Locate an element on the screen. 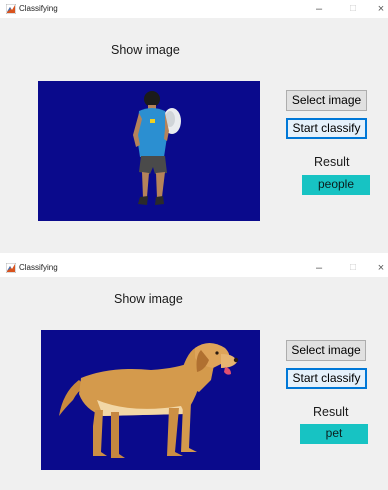 This screenshot has width=388, height=490. person-image is located at coordinates (157, 148).